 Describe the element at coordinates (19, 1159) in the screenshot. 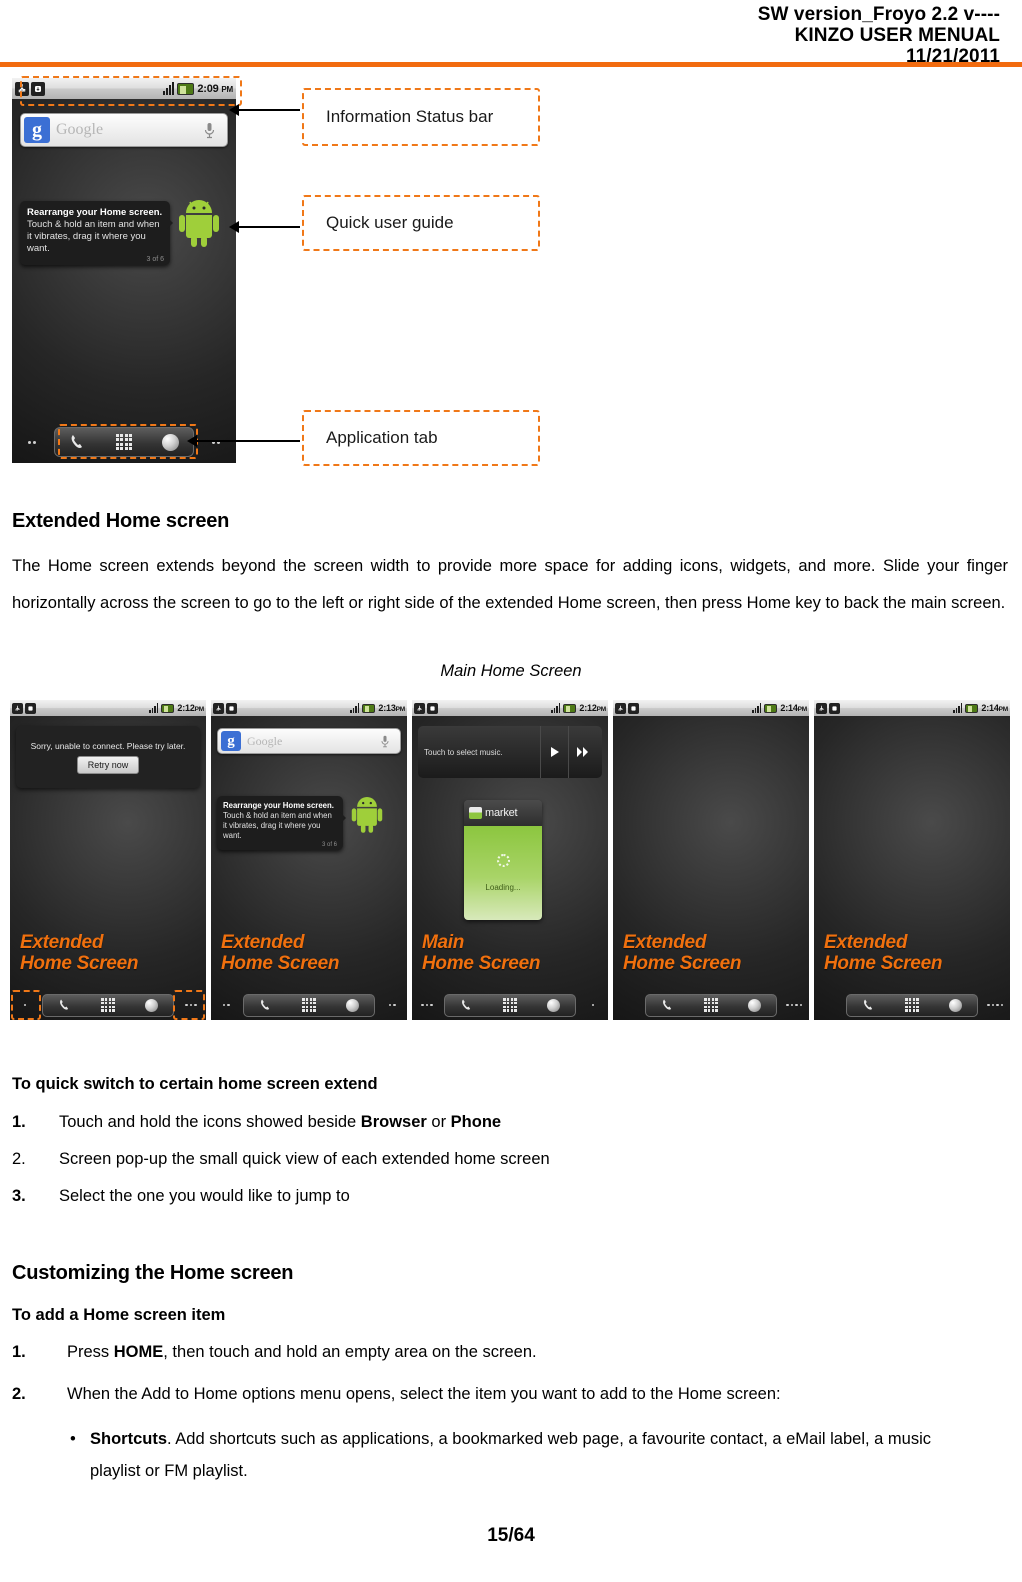

I see `list-number: 2.` at that location.